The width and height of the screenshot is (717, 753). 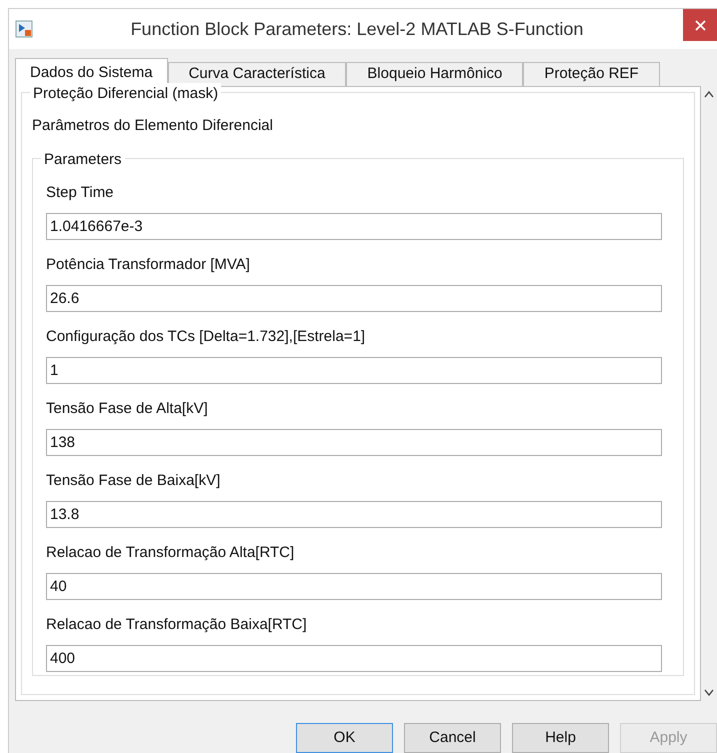 I want to click on dialog-button: Cancel, so click(x=452, y=738).